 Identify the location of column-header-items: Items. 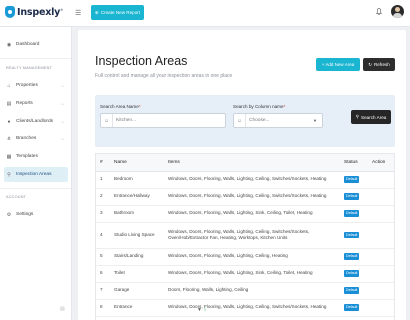
(252, 163).